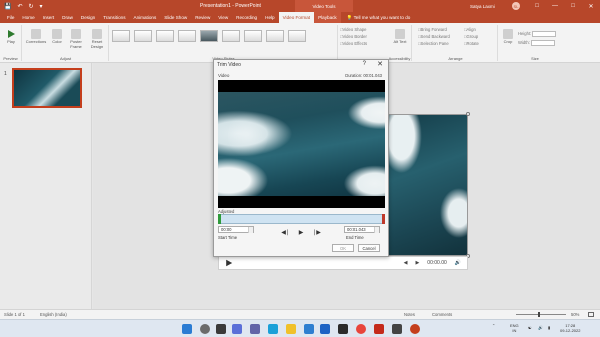 This screenshot has width=600, height=337. Describe the element at coordinates (67, 17) in the screenshot. I see `tab-draw: Draw` at that location.